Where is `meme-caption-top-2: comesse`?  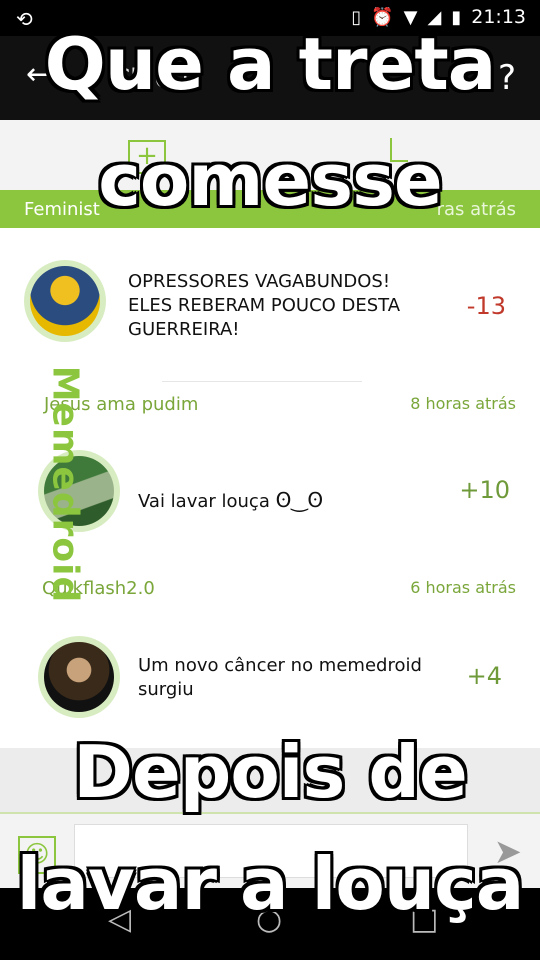
meme-caption-top-2: comesse is located at coordinates (270, 180).